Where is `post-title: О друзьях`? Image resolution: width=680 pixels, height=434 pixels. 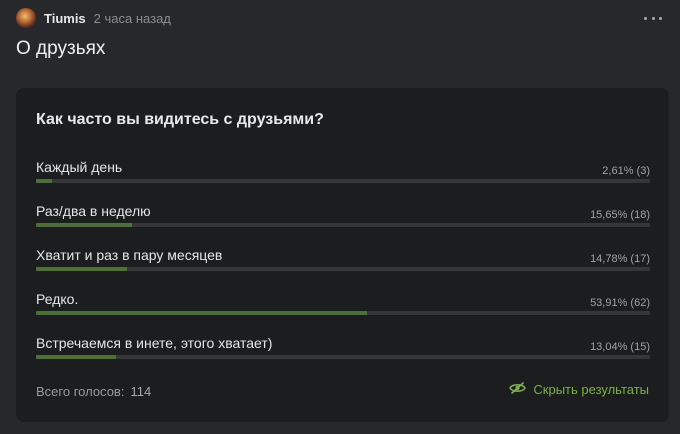 post-title: О друзьях is located at coordinates (61, 48).